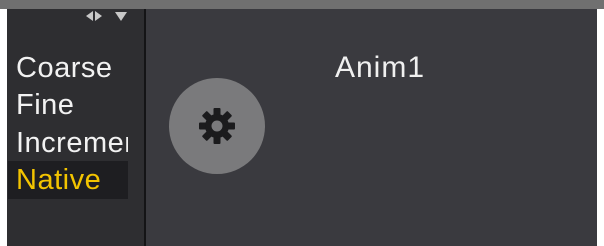 The width and height of the screenshot is (604, 246). I want to click on gear-icon, so click(217, 126).